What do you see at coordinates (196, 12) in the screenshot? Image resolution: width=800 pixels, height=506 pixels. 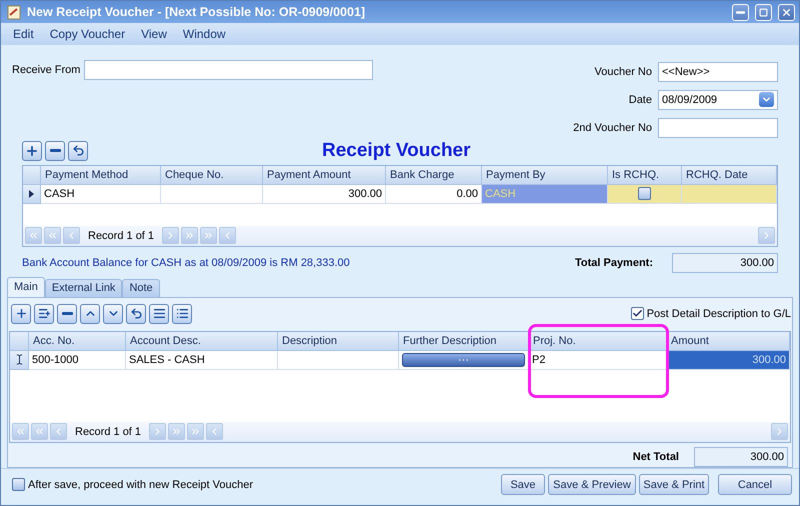 I see `window-title: New Receipt Voucher - [Next Possible No: OR-0909/0001]` at bounding box center [196, 12].